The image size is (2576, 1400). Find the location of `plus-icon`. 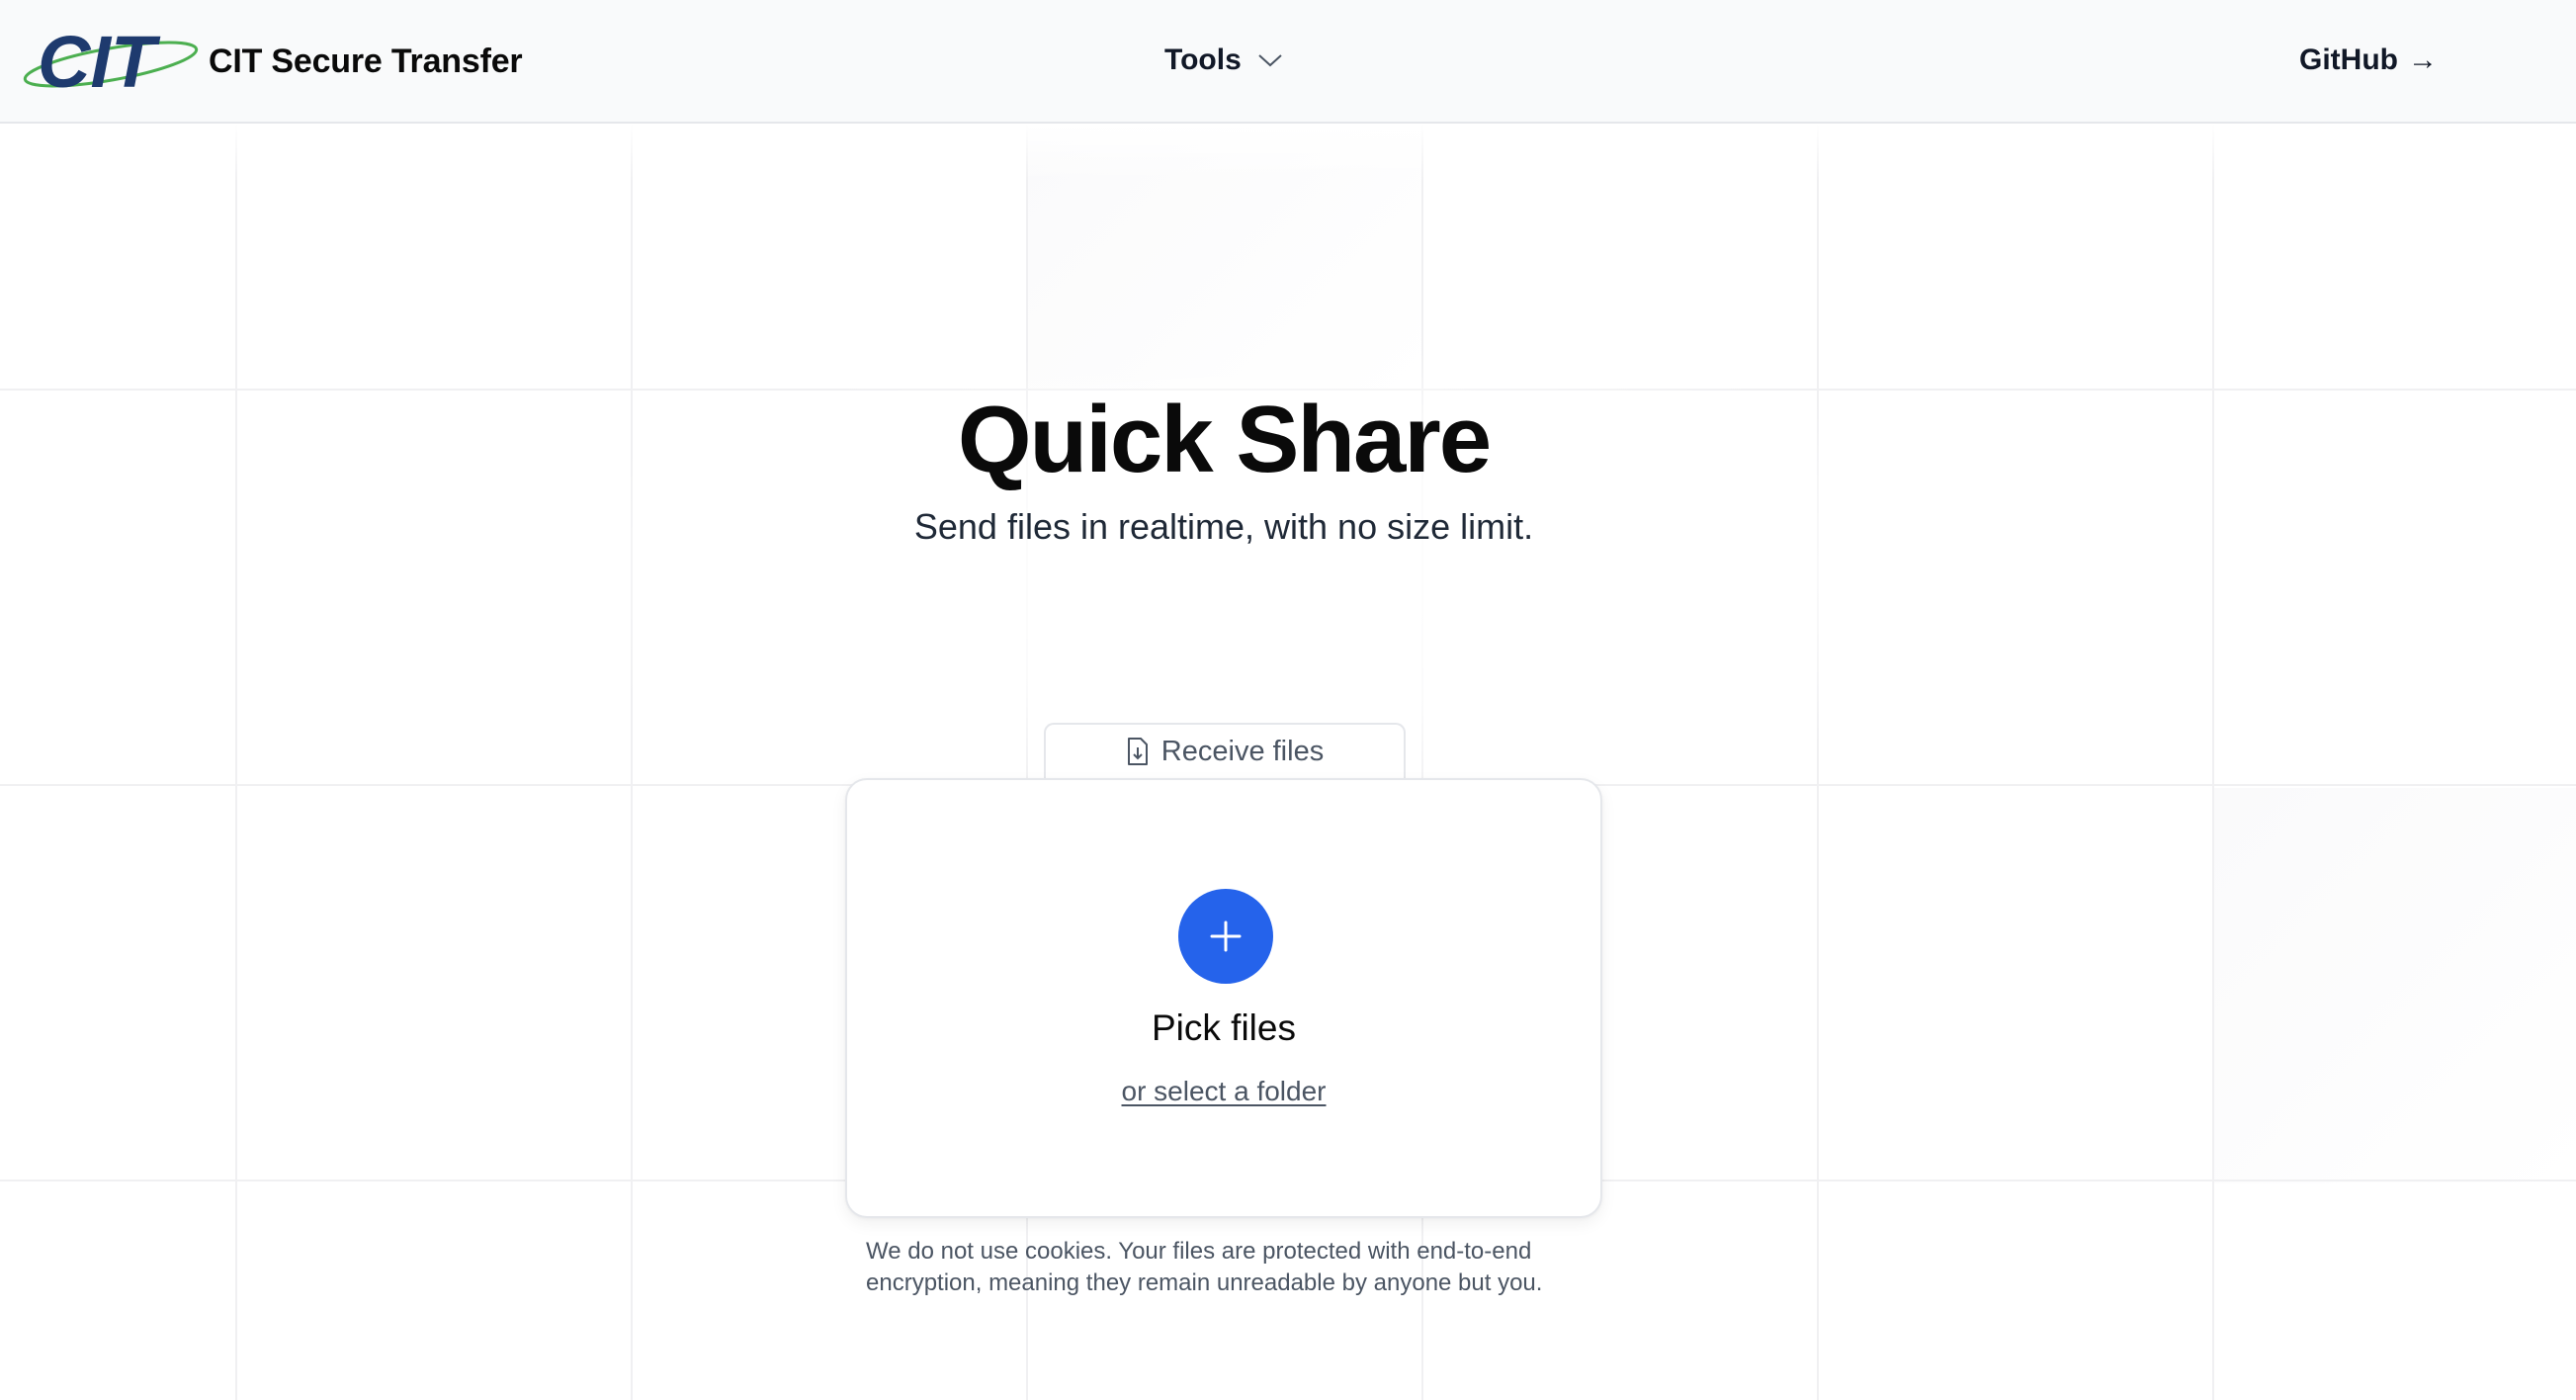

plus-icon is located at coordinates (1226, 936).